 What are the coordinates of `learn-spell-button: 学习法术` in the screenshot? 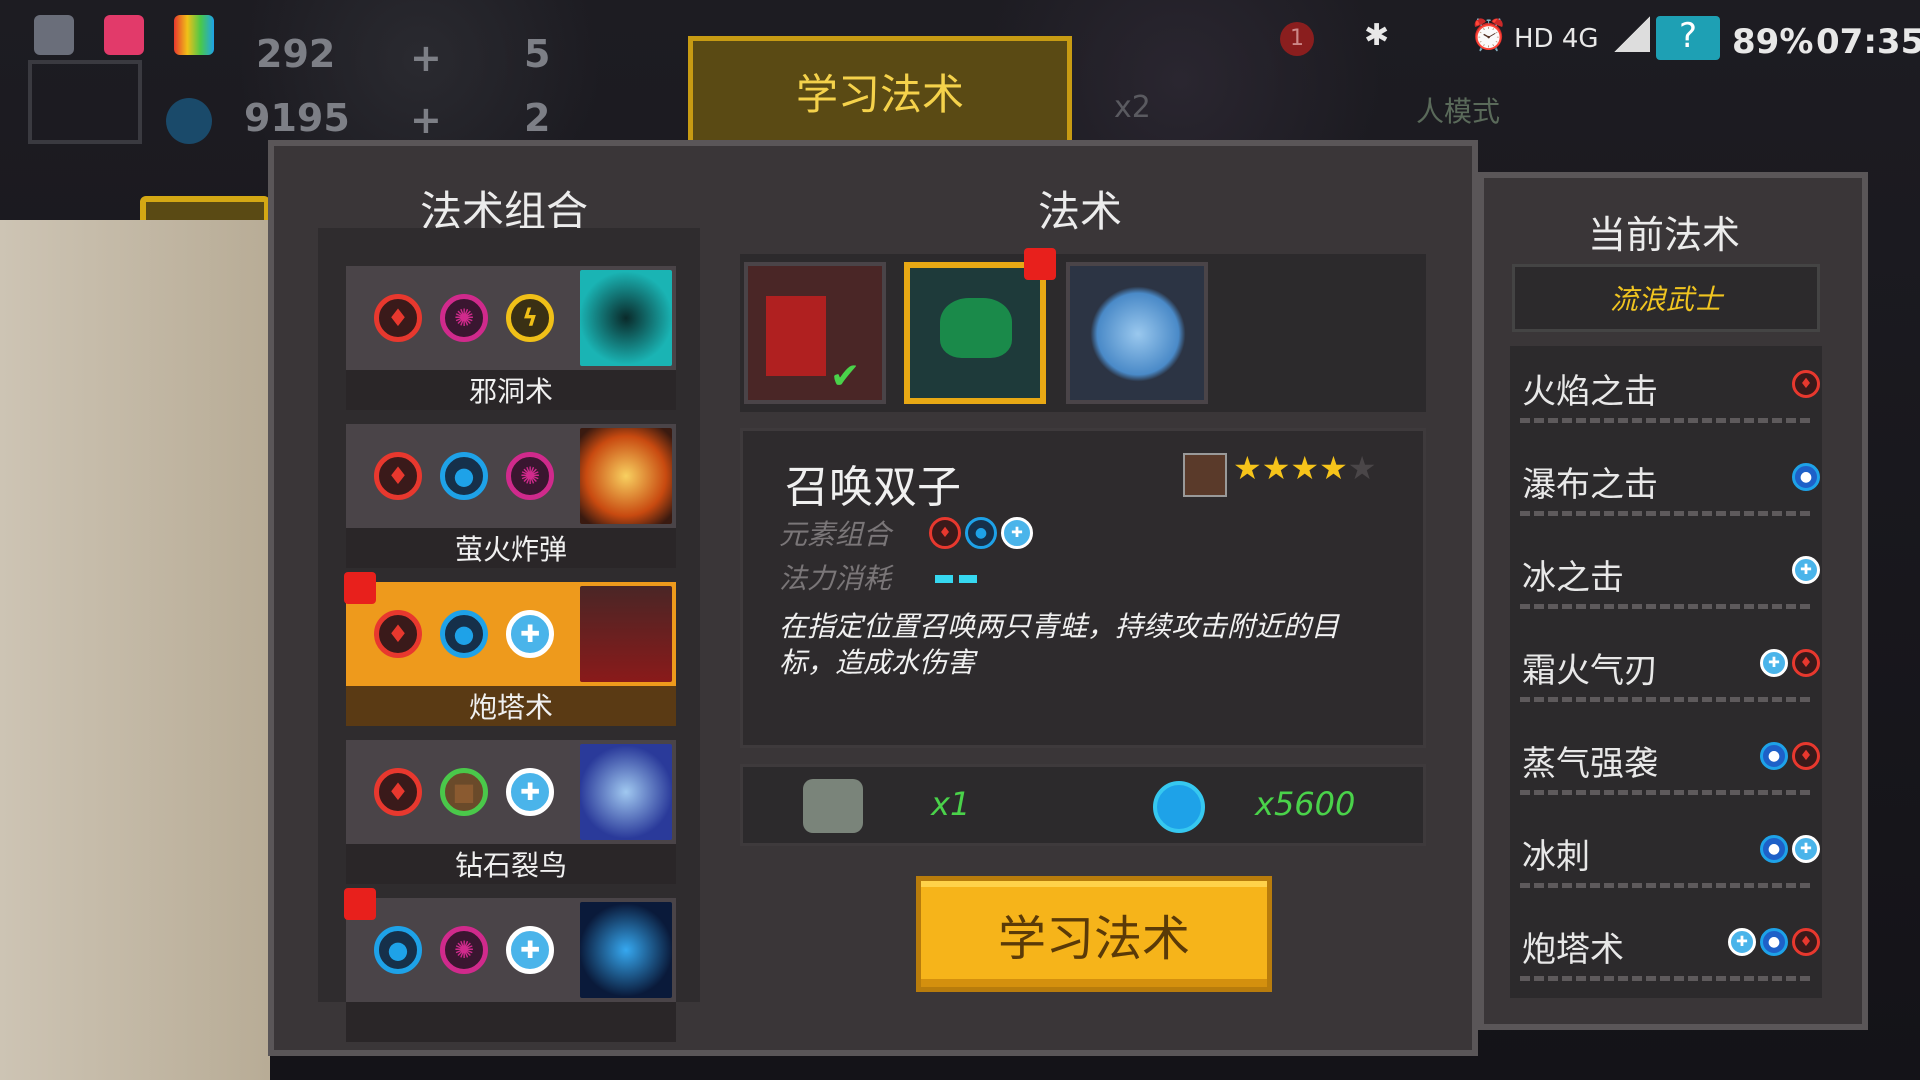 It's located at (1094, 934).